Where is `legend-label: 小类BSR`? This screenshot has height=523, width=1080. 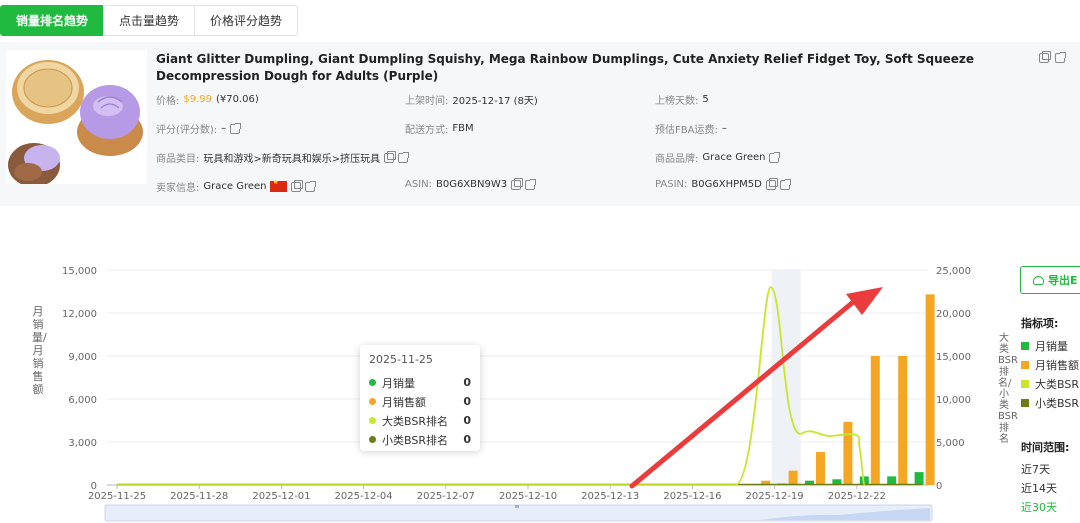 legend-label: 小类BSR is located at coordinates (1057, 403).